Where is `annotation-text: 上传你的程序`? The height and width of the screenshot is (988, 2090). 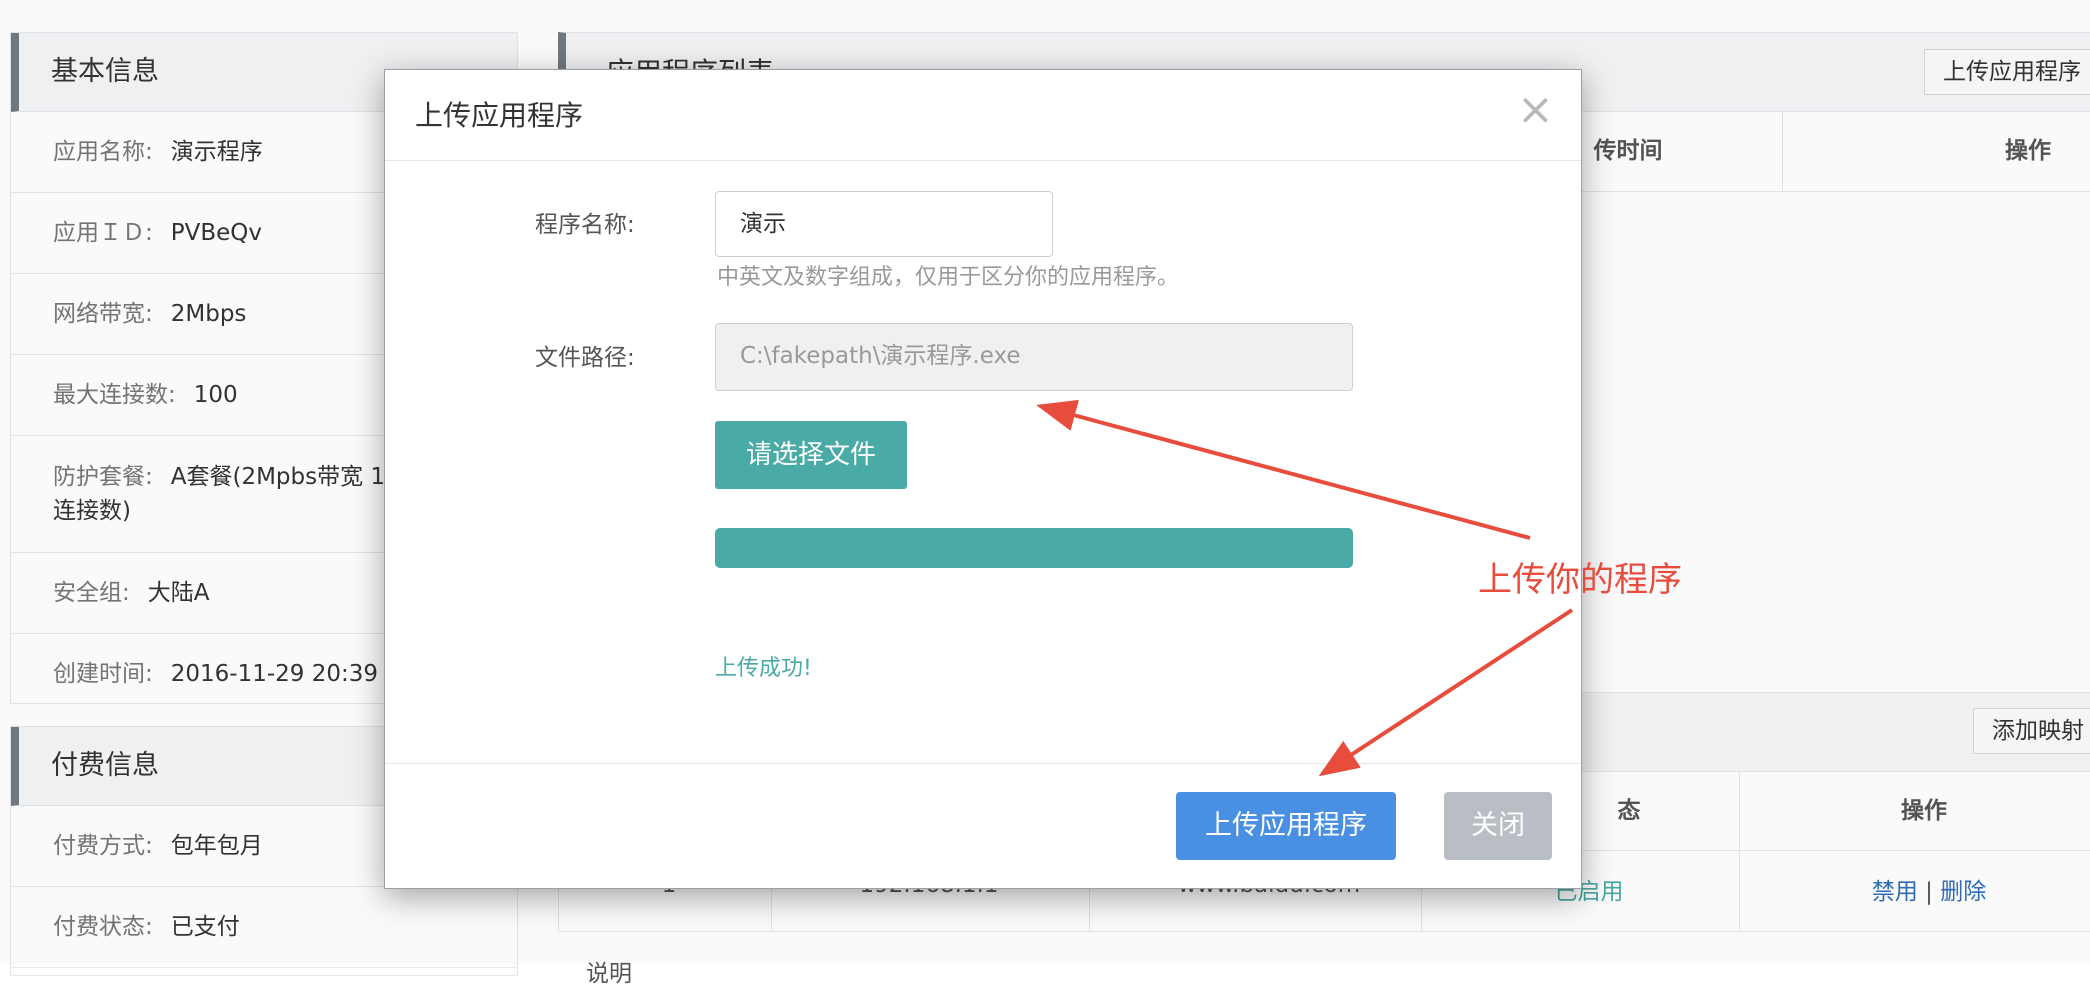
annotation-text: 上传你的程序 is located at coordinates (1580, 580).